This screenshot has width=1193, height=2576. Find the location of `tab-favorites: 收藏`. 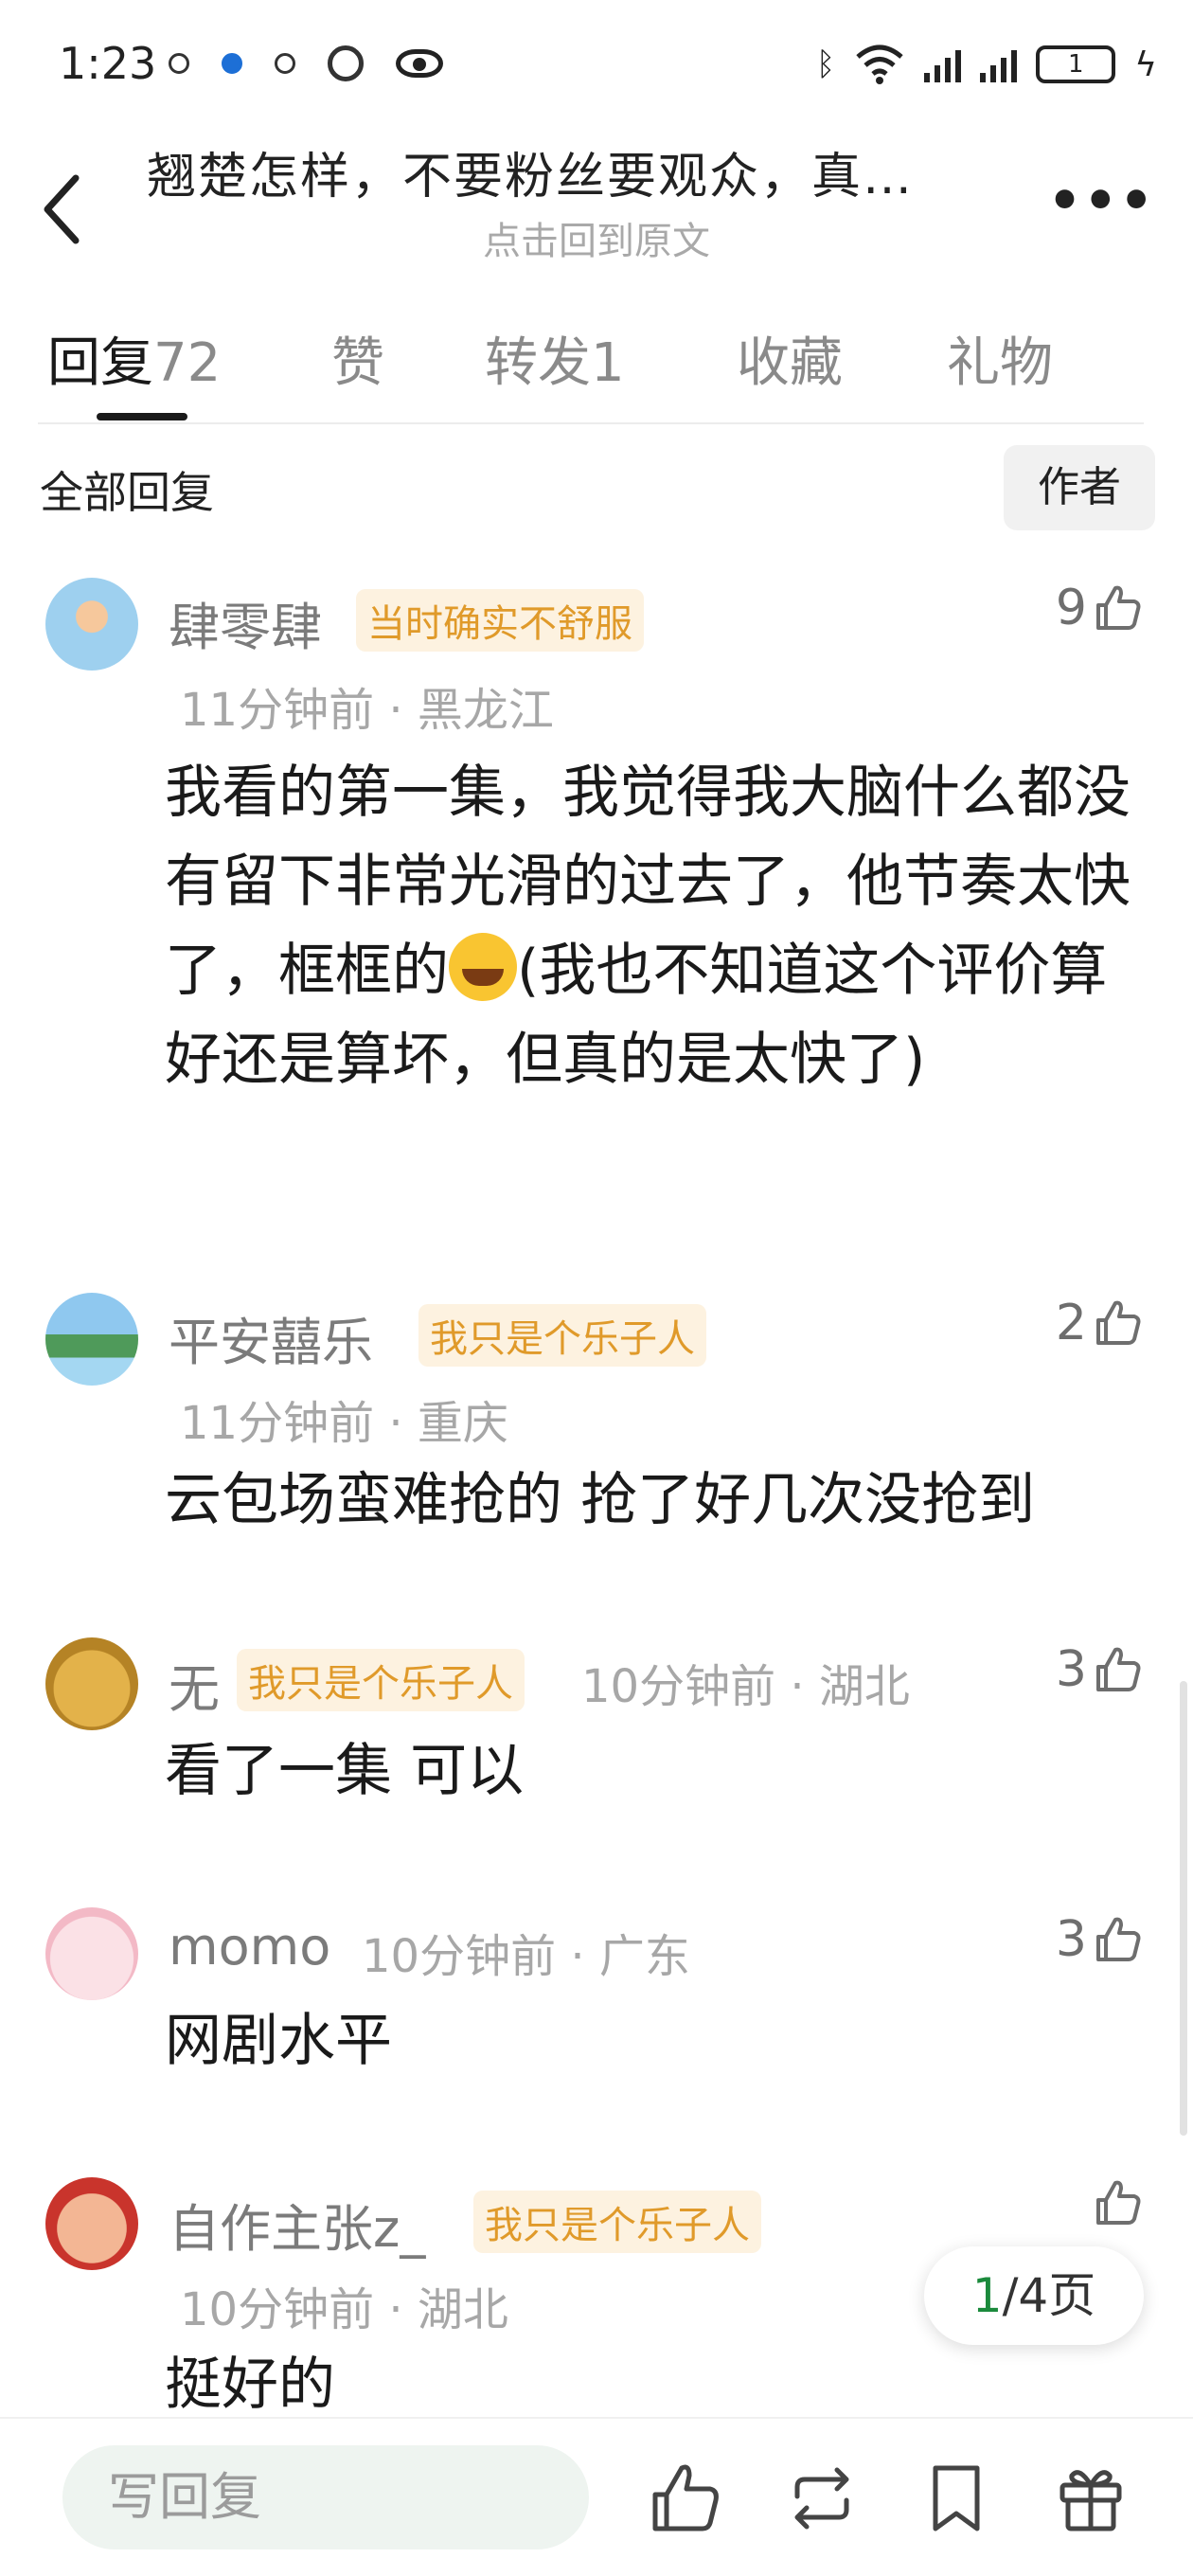

tab-favorites: 收藏 is located at coordinates (790, 358).